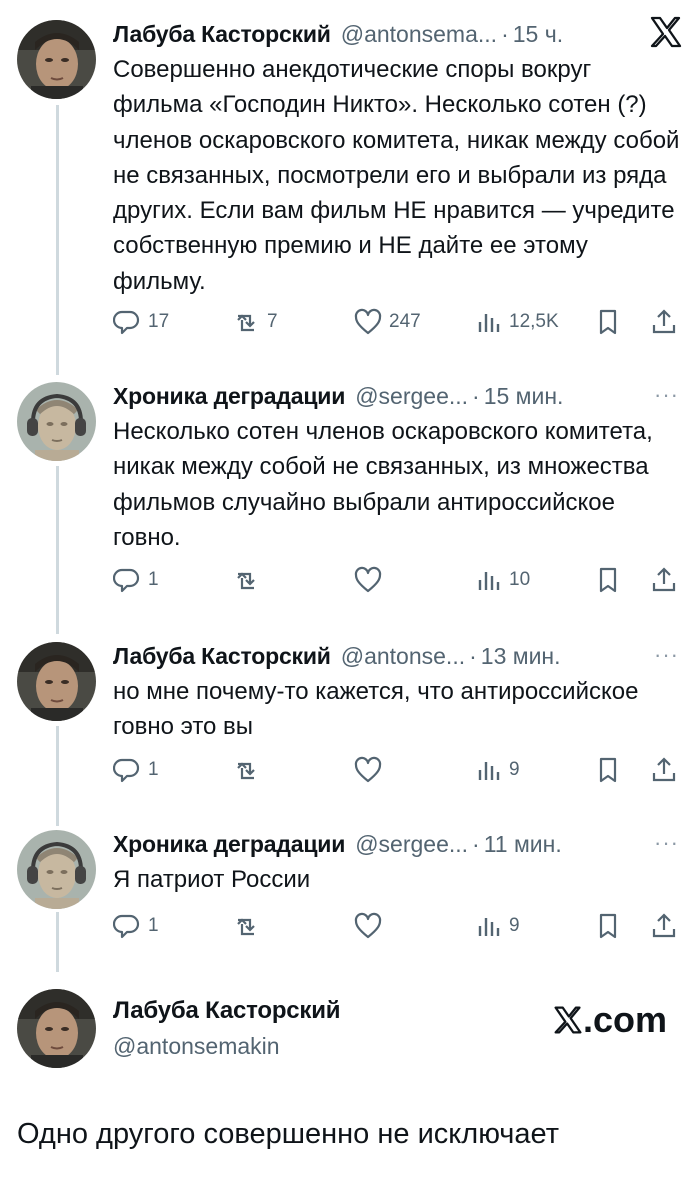 The image size is (699, 1200). What do you see at coordinates (212, 879) in the screenshot?
I see `tweet-text: Я патриот России` at bounding box center [212, 879].